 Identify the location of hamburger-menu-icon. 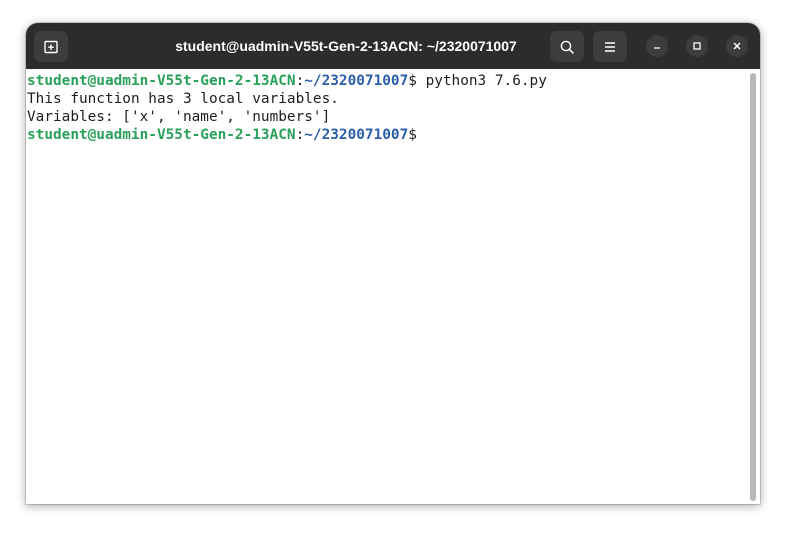
(610, 46).